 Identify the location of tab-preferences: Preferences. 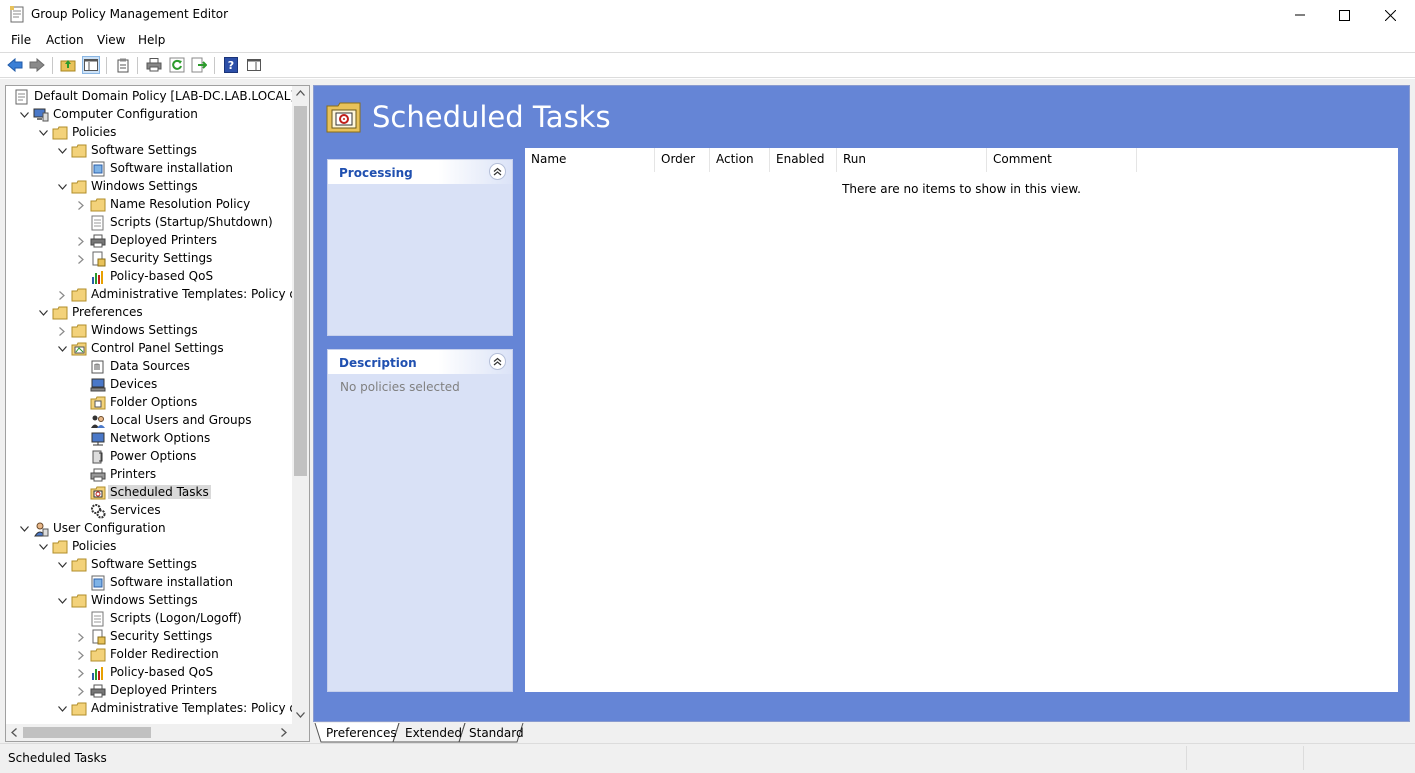
(361, 733).